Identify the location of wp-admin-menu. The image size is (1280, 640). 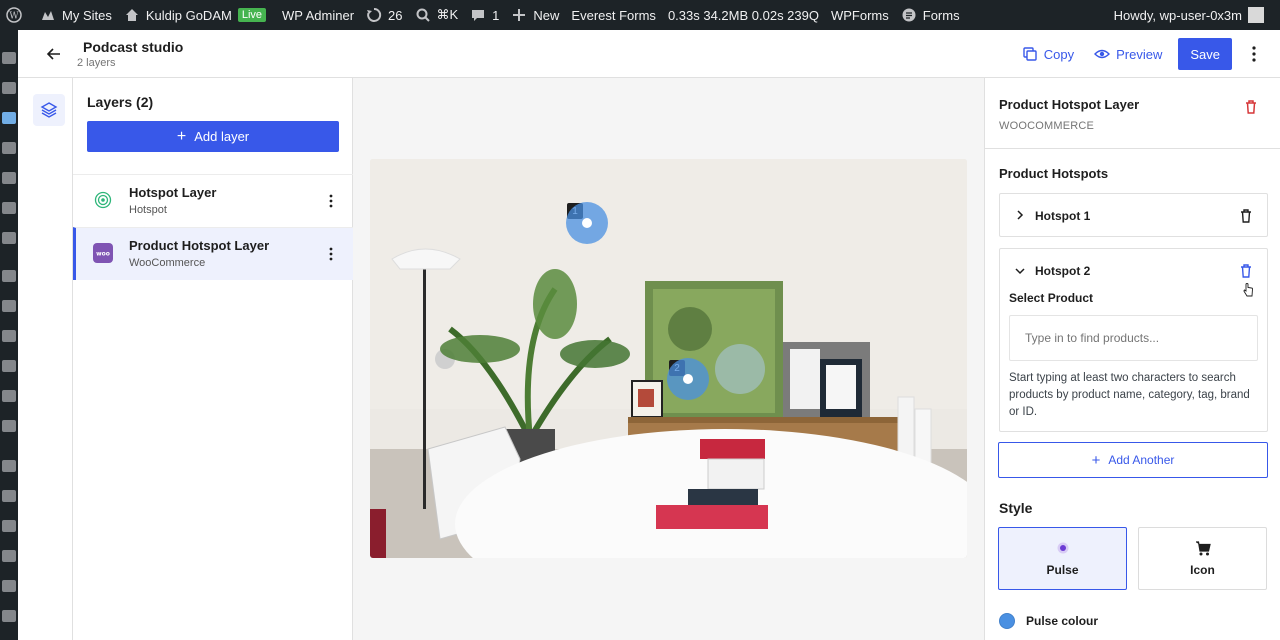
(9, 335).